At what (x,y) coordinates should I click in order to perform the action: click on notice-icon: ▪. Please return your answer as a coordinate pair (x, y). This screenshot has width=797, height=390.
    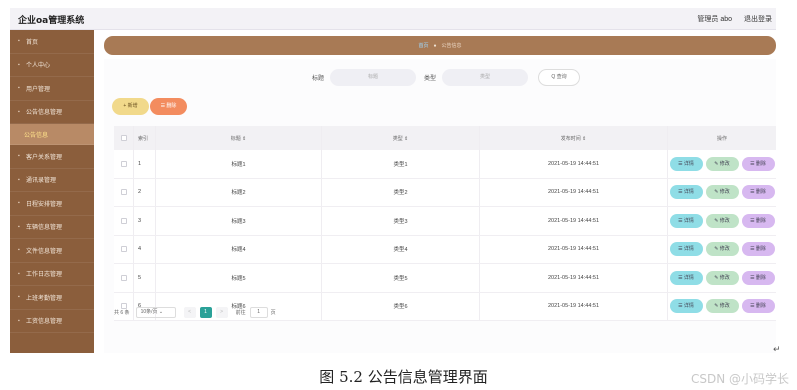
    Looking at the image, I should click on (19, 111).